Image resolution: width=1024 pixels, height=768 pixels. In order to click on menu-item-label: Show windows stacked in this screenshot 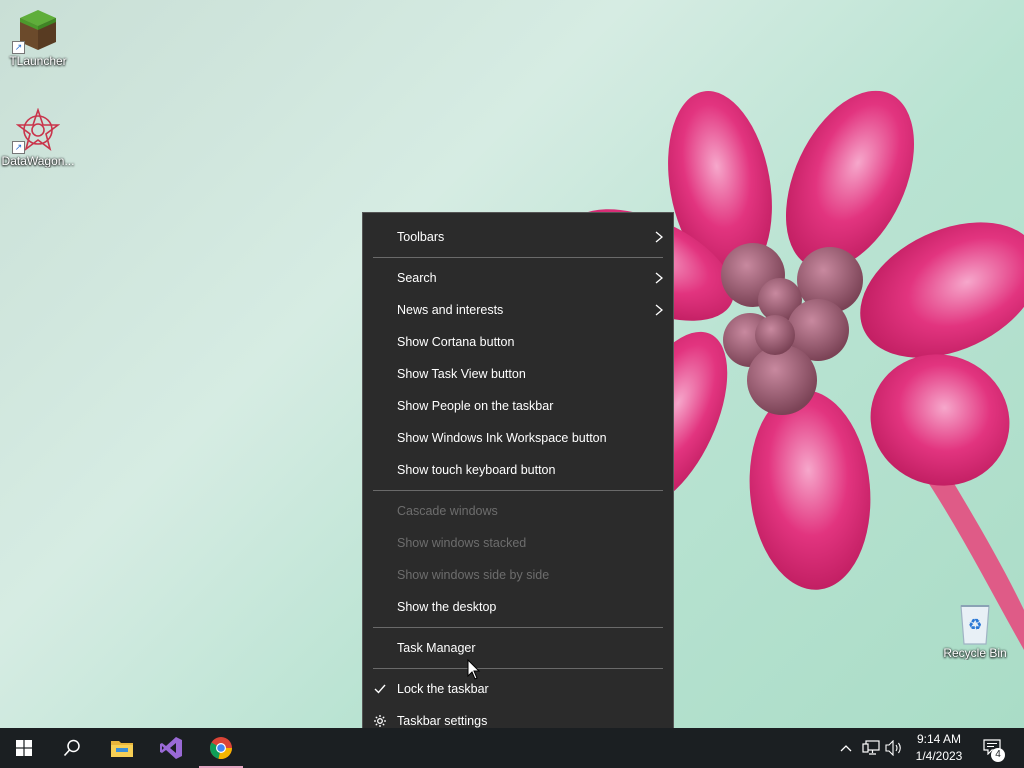, I will do `click(462, 543)`.